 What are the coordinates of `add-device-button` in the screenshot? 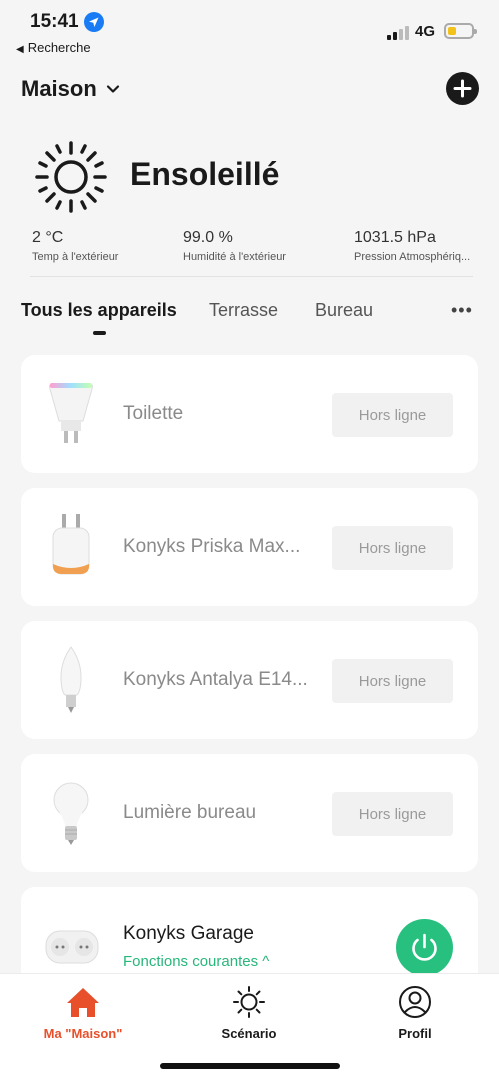 It's located at (462, 88).